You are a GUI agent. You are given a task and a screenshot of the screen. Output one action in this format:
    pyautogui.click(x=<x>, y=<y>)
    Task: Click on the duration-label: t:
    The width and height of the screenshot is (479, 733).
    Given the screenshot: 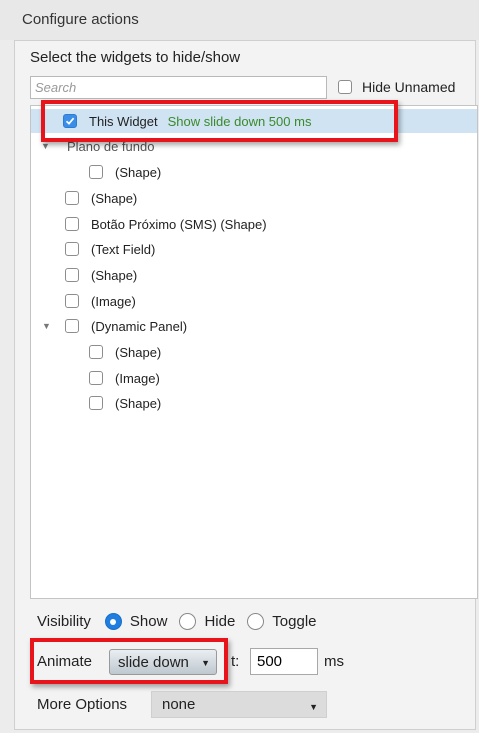 What is the action you would take?
    pyautogui.click(x=235, y=661)
    